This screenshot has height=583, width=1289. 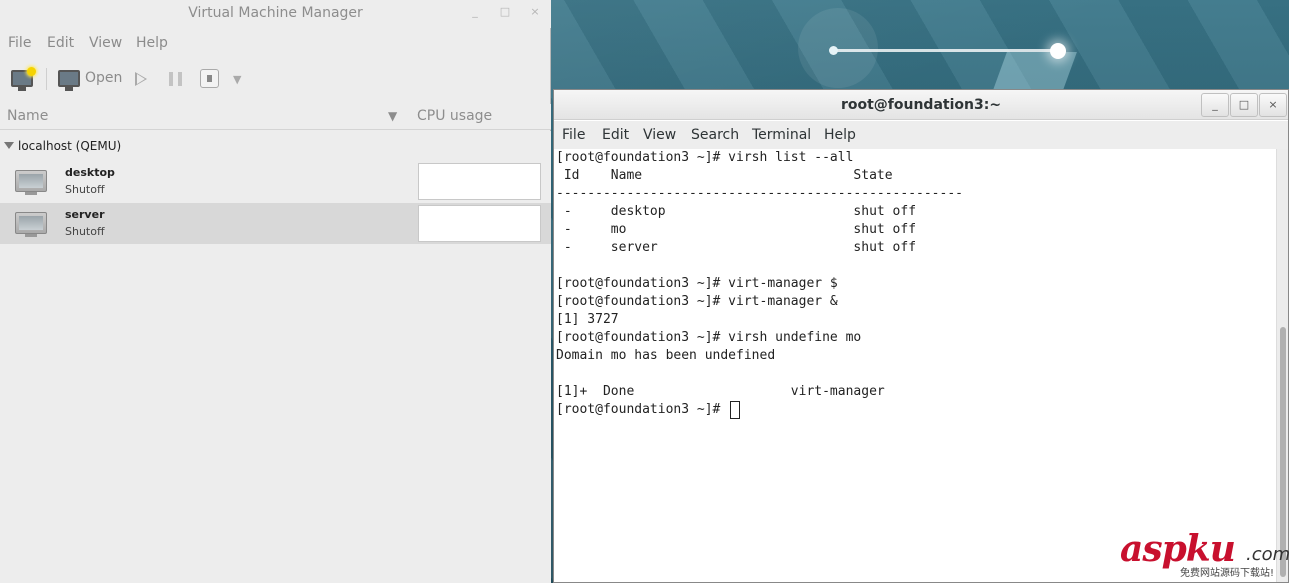 I want to click on terminal-menubar: File Edit View Search Terminal Help, so click(x=921, y=135).